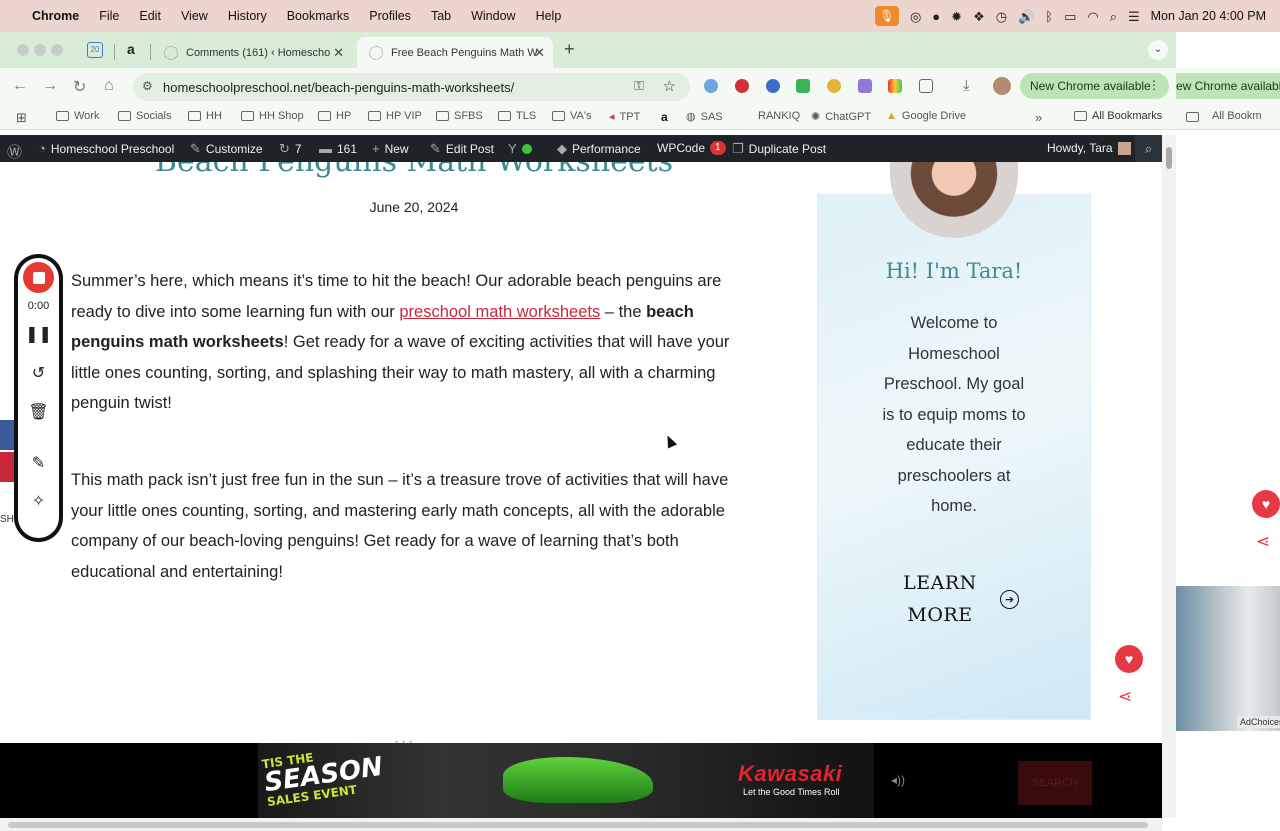 The width and height of the screenshot is (1280, 831). What do you see at coordinates (1148, 148) in the screenshot?
I see `wp-search-icon: ⌕` at bounding box center [1148, 148].